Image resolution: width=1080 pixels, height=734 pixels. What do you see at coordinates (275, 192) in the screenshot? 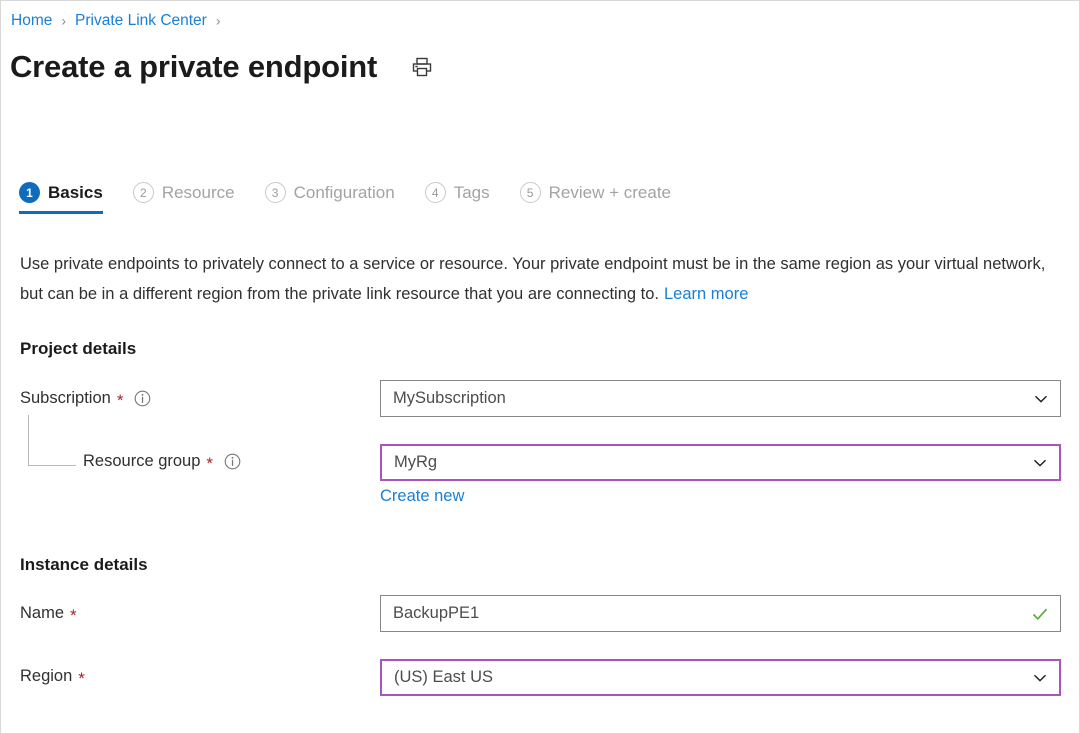
I see `tab-configuration-number: 3` at bounding box center [275, 192].